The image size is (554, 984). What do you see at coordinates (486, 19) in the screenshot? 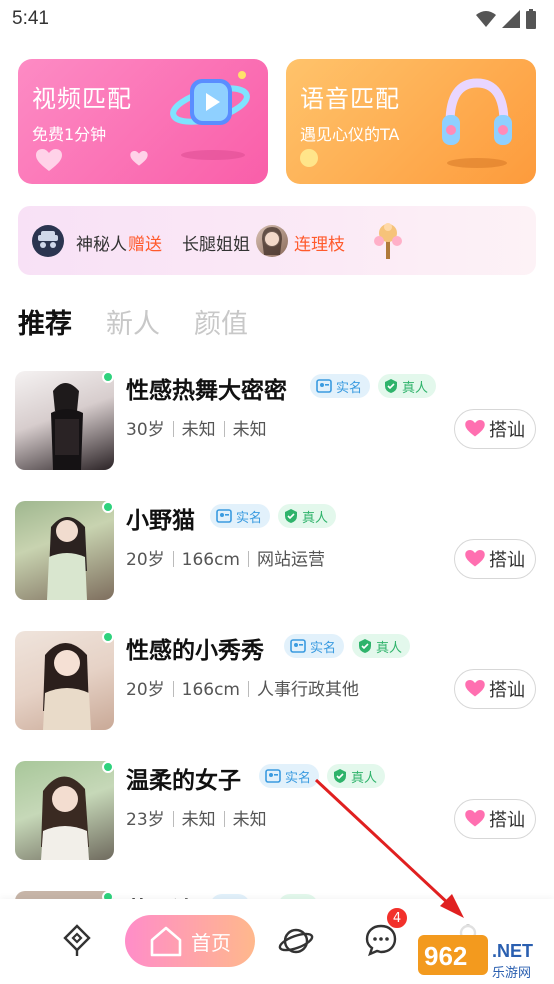
I see `wifi-icon` at bounding box center [486, 19].